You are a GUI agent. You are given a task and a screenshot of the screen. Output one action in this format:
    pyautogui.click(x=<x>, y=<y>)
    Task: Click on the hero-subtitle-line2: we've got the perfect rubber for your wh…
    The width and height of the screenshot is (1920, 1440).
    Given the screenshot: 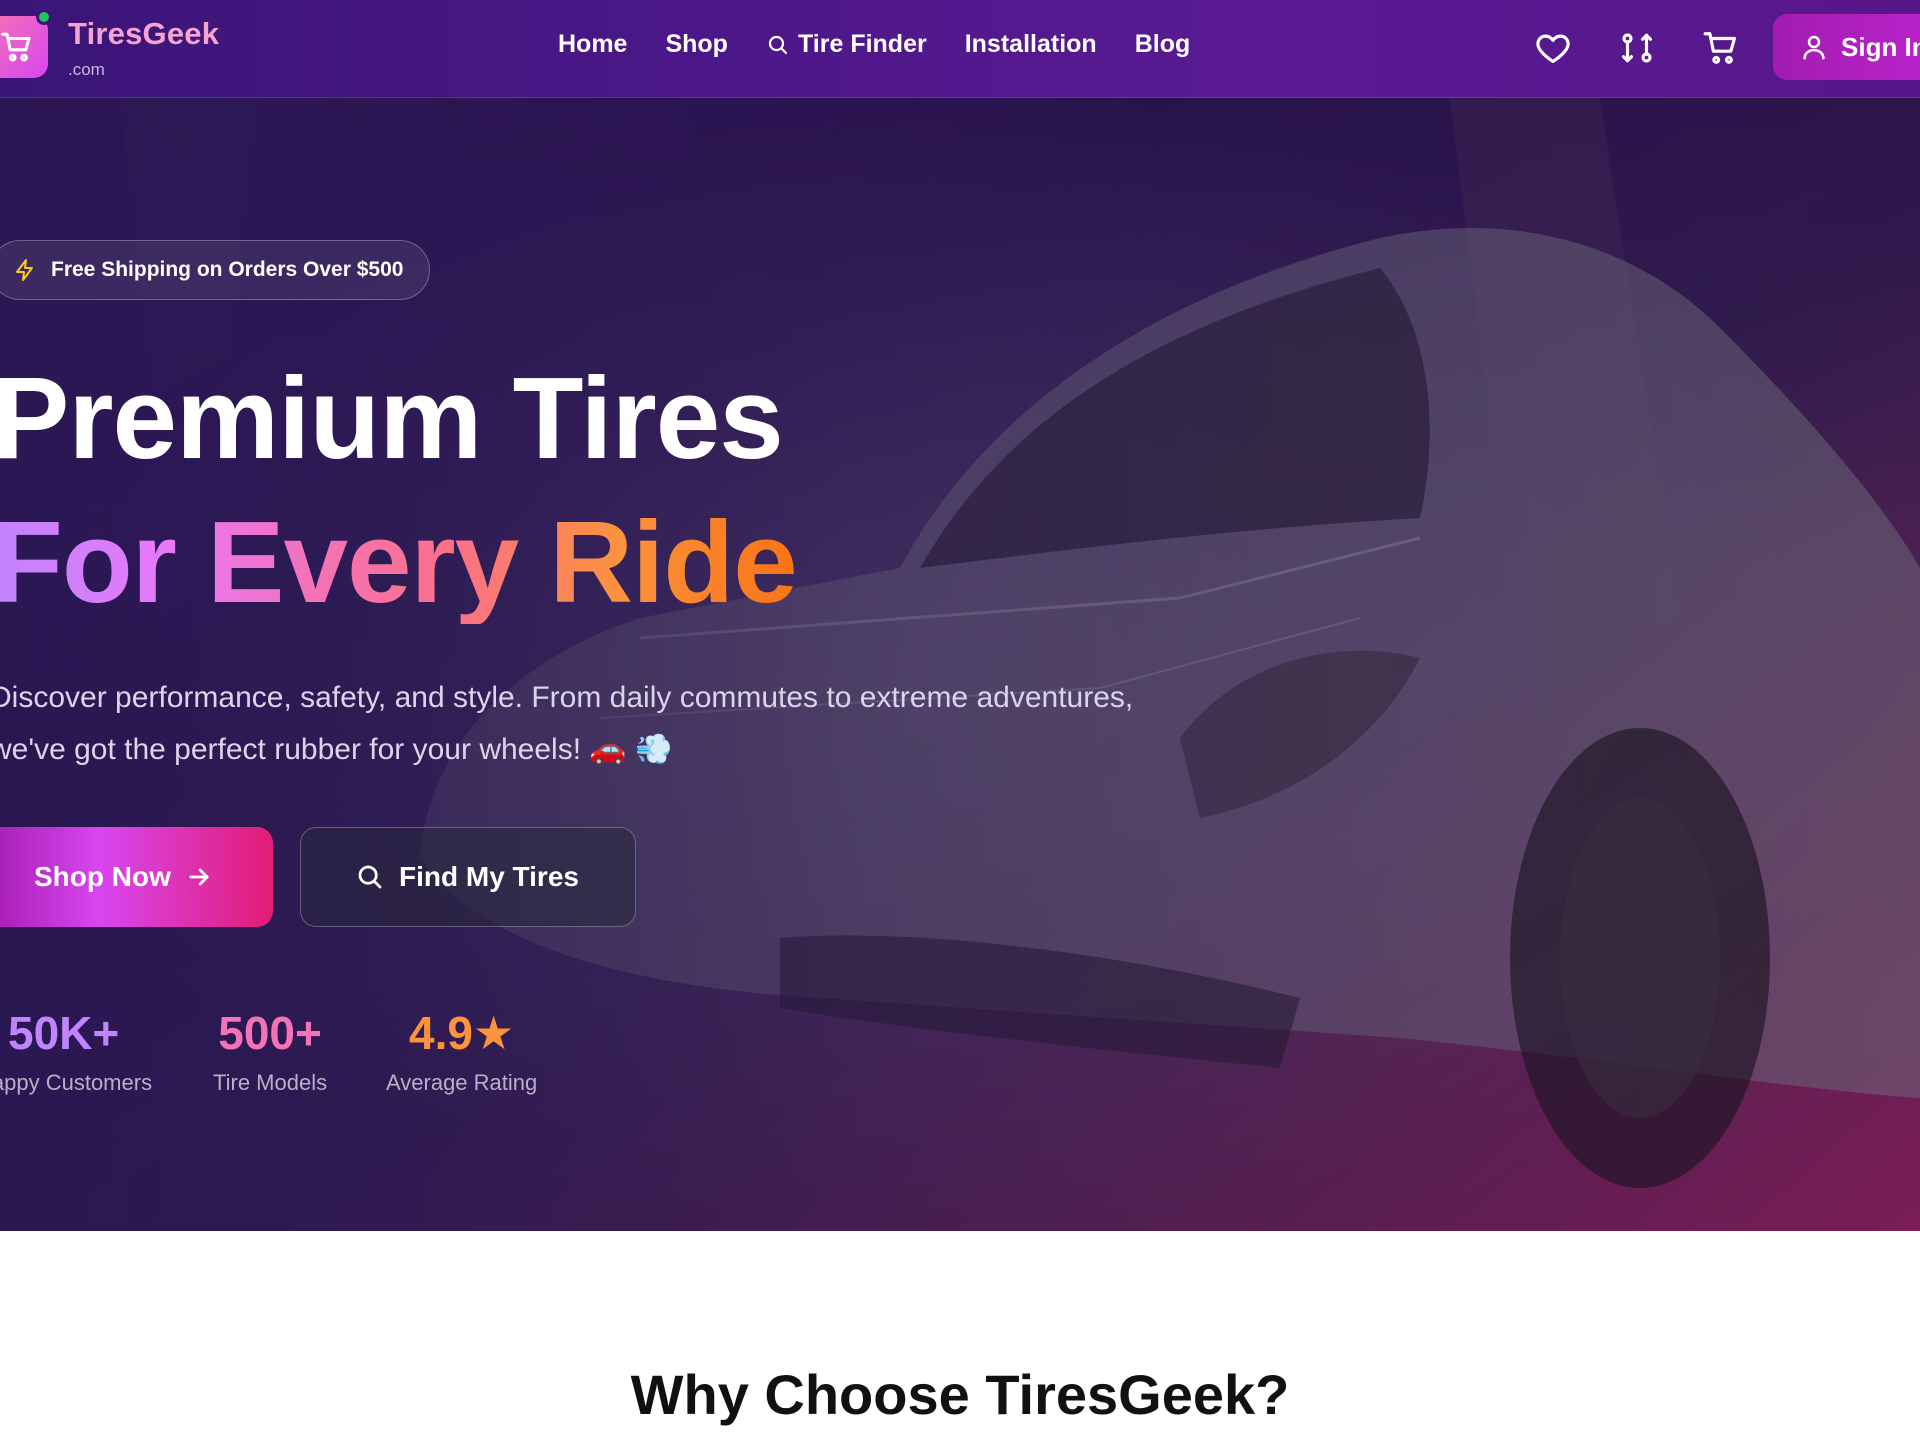 What is the action you would take?
    pyautogui.click(x=336, y=749)
    